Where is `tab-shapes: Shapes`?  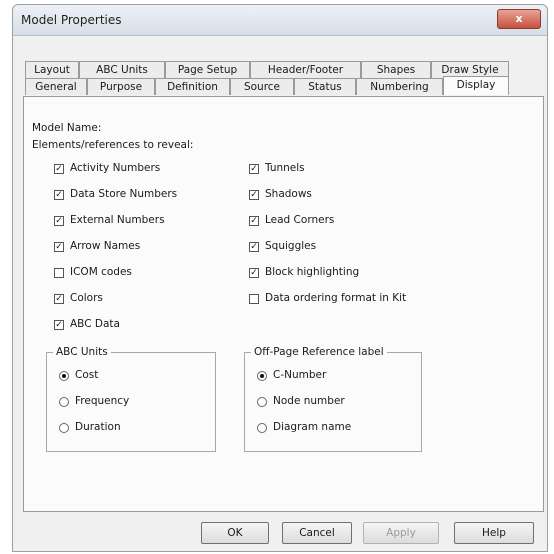
tab-shapes: Shapes is located at coordinates (396, 69).